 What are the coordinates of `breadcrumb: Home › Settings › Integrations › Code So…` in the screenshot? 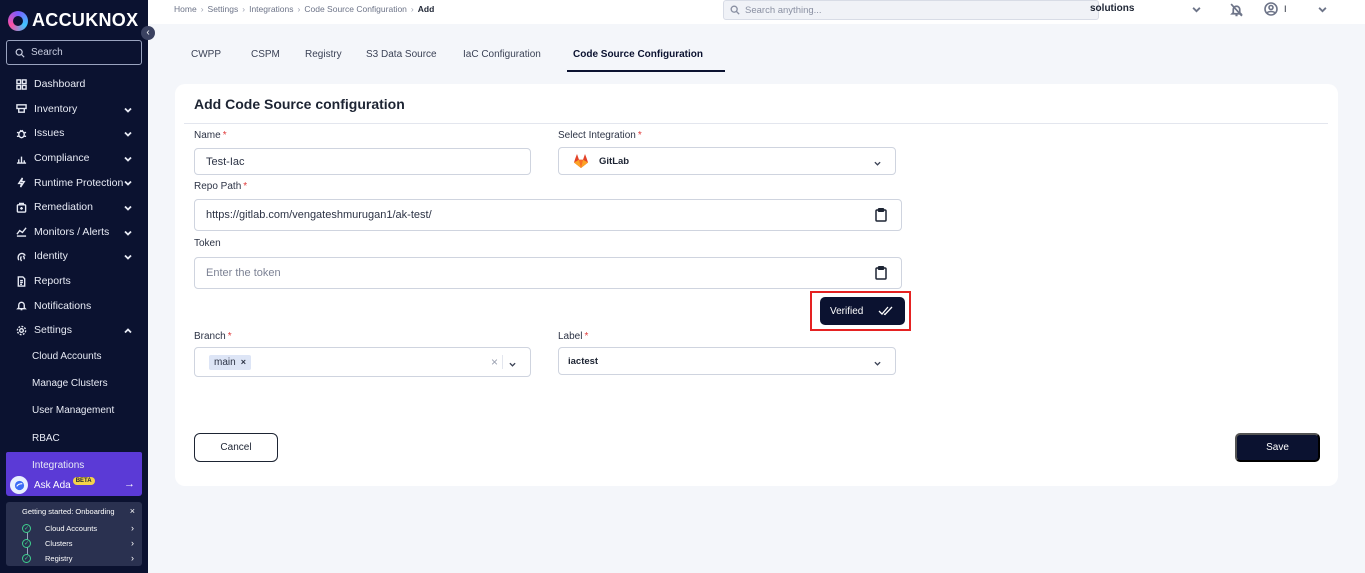 It's located at (304, 9).